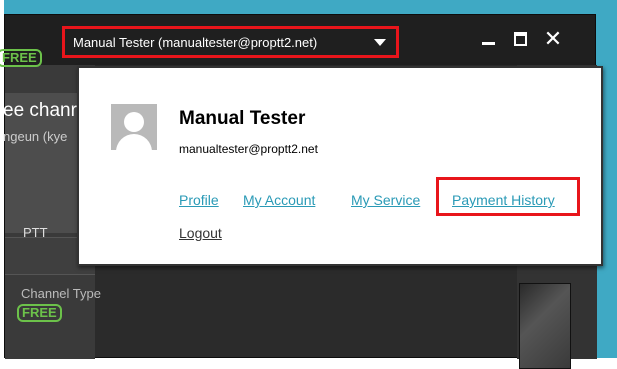  Describe the element at coordinates (279, 200) in the screenshot. I see `my-account-link: My Account` at that location.